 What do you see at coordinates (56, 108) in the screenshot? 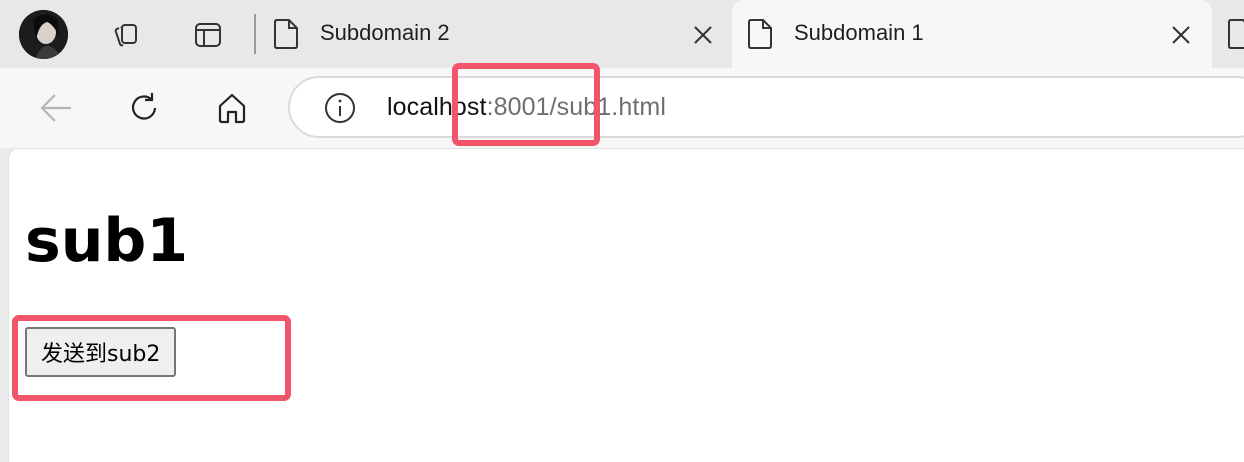
I see `back-arrow-icon` at bounding box center [56, 108].